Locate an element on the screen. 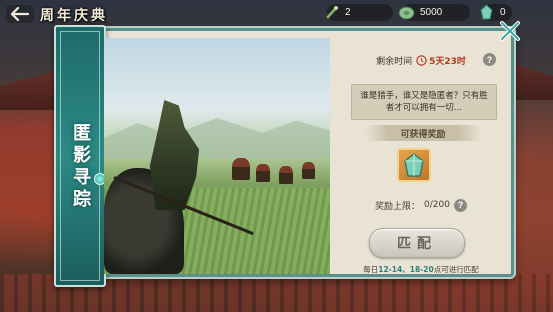 The width and height of the screenshot is (553, 312). horn-icon is located at coordinates (331, 12).